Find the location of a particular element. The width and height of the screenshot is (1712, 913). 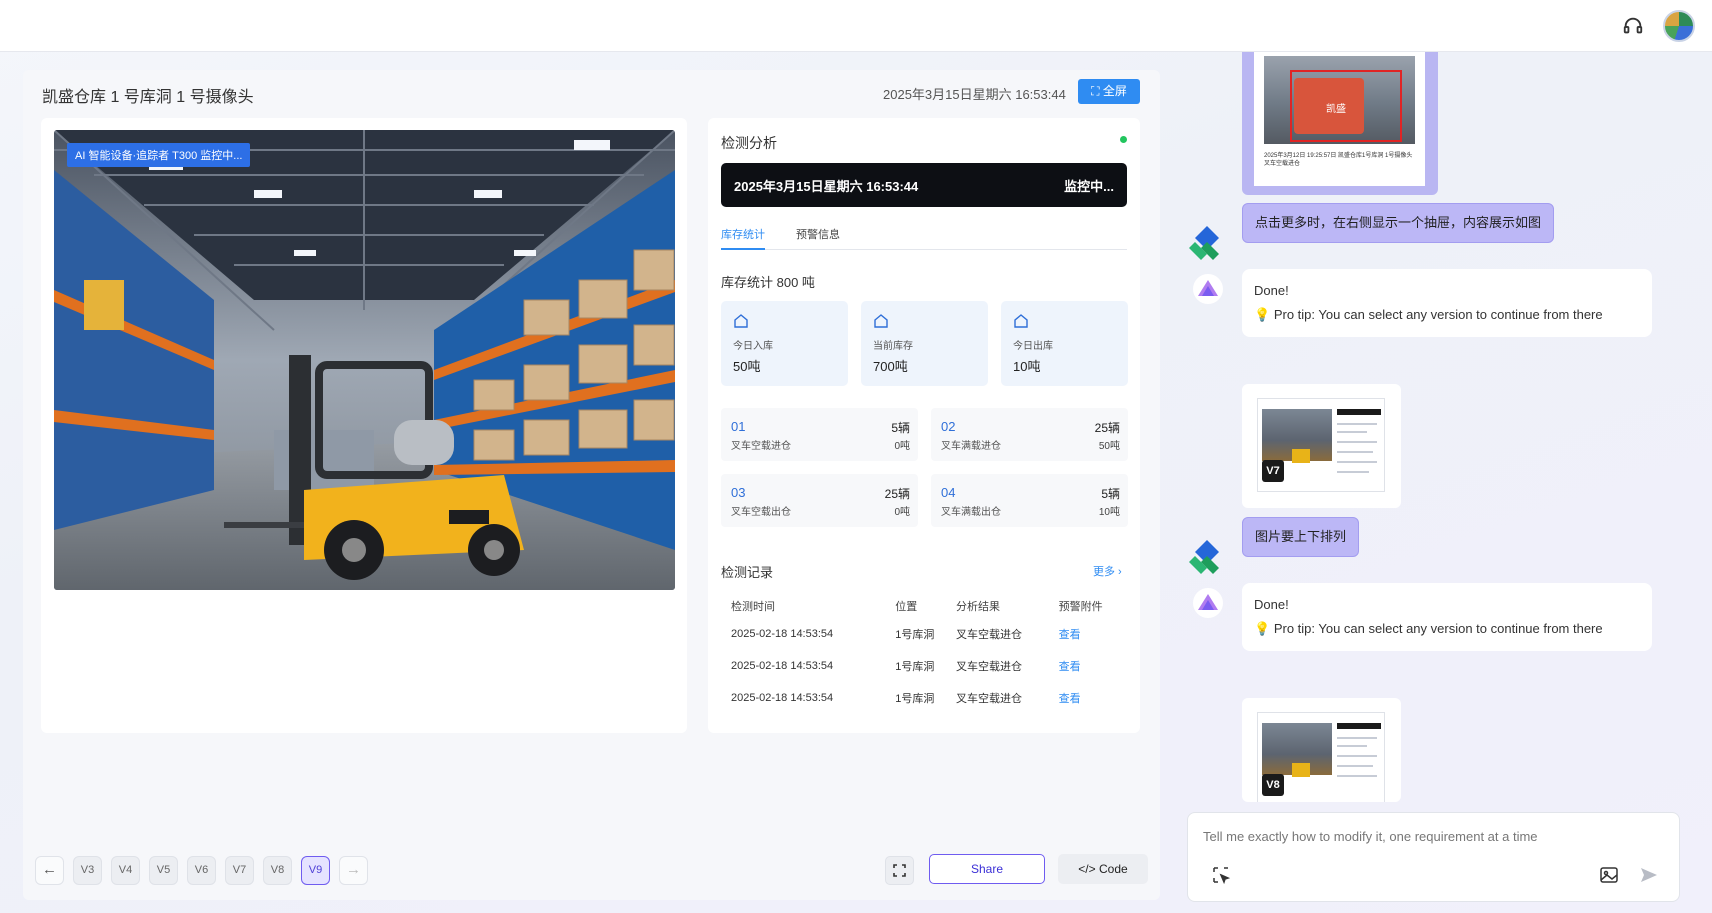

lane-name: 叉车空载出仓 is located at coordinates (761, 512).